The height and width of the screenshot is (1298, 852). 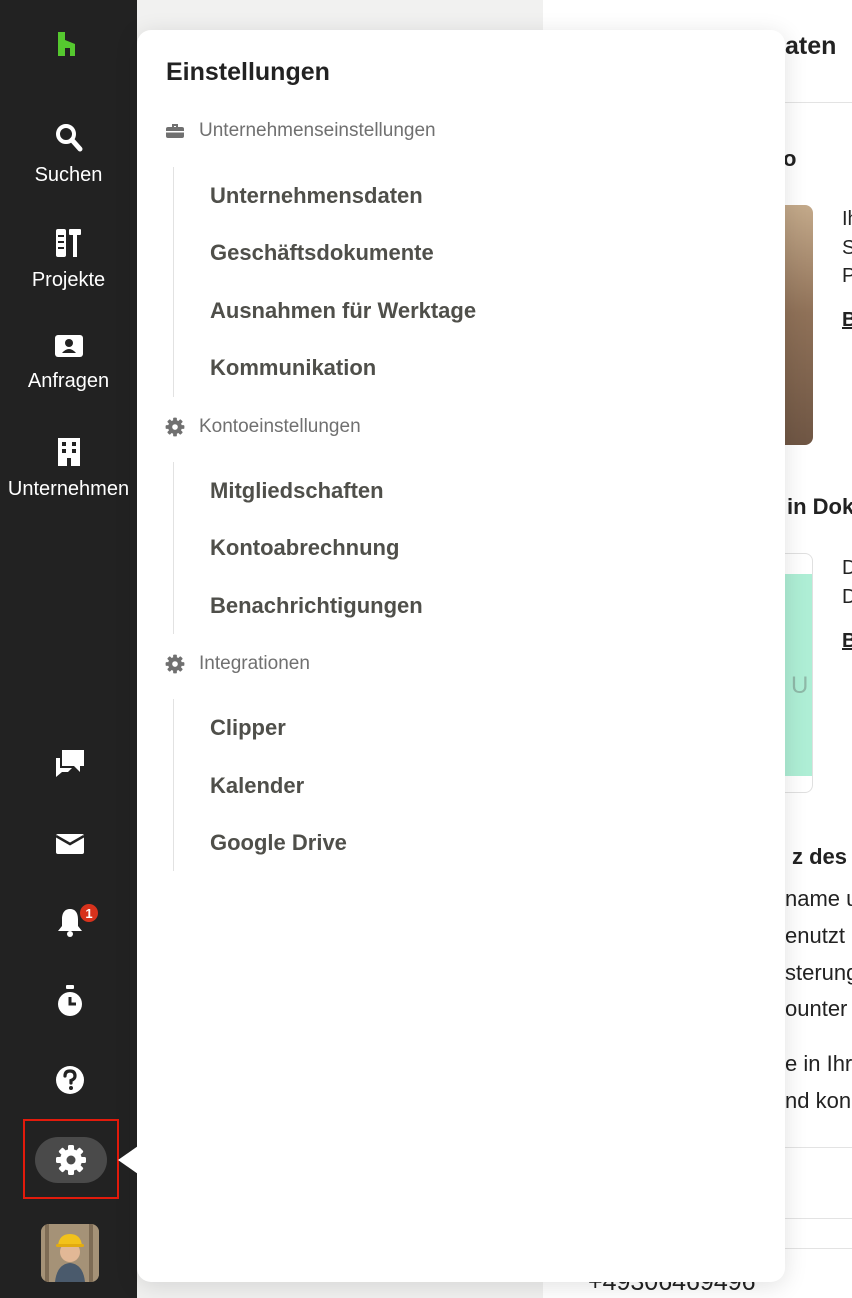 I want to click on background-paragraph-line: enutzt, so click(x=815, y=935).